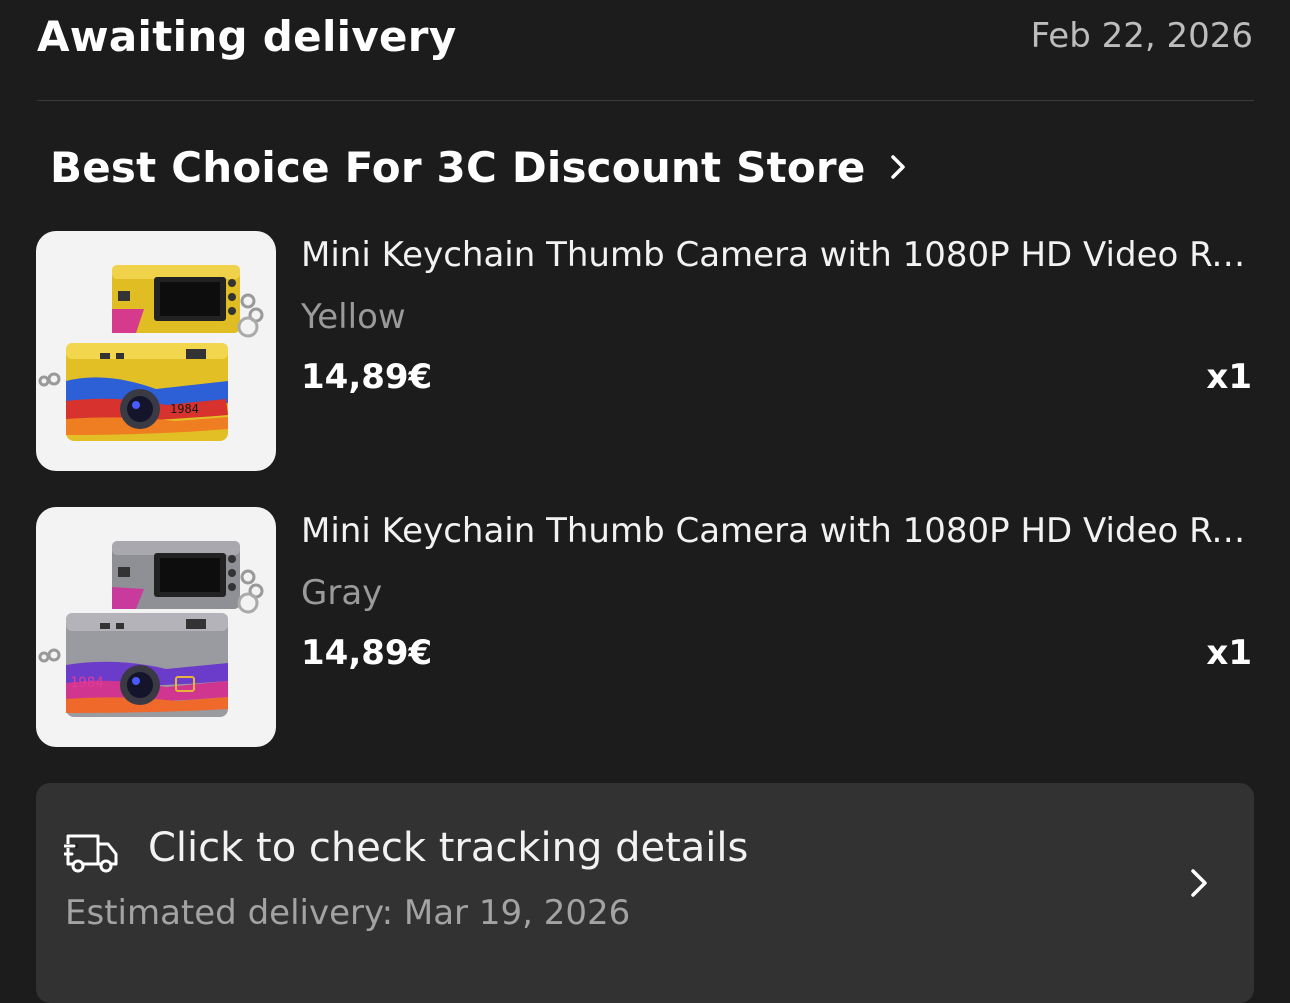 Image resolution: width=1290 pixels, height=1003 pixels. I want to click on tracking-title: Click to check tracking details, so click(448, 848).